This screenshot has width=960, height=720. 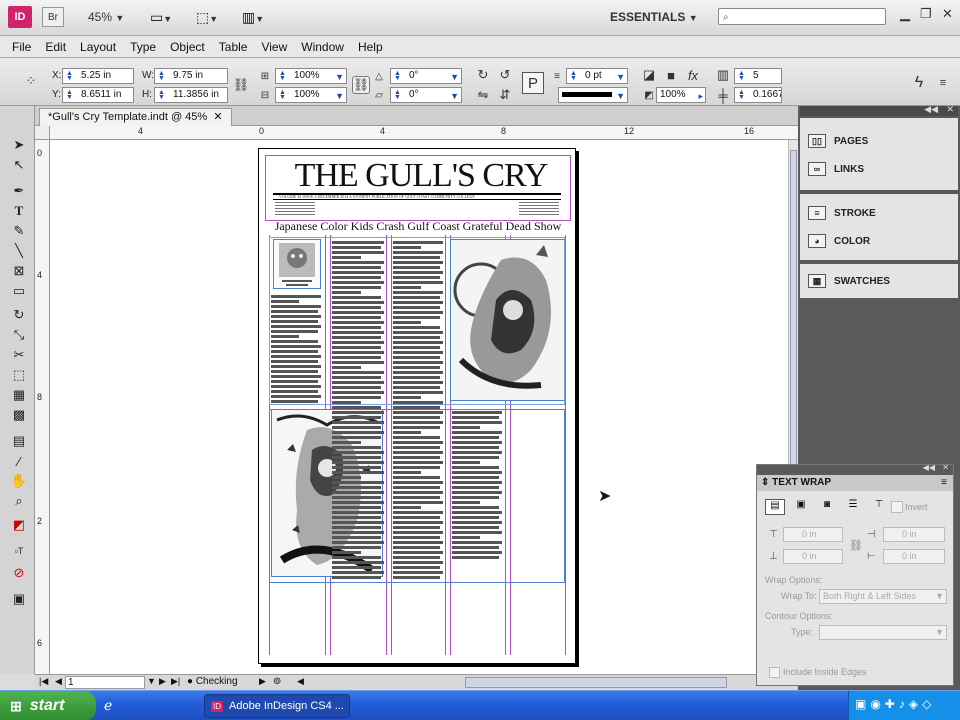 What do you see at coordinates (19, 231) in the screenshot?
I see `pencil-tool-icon: ✎` at bounding box center [19, 231].